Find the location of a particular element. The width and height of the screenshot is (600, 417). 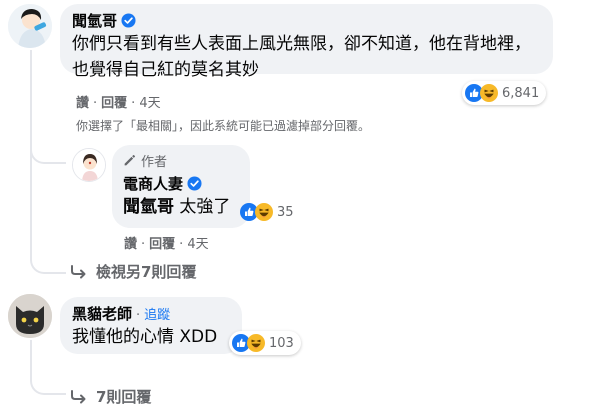

reply-author-row: 電商人妻 is located at coordinates (181, 183).